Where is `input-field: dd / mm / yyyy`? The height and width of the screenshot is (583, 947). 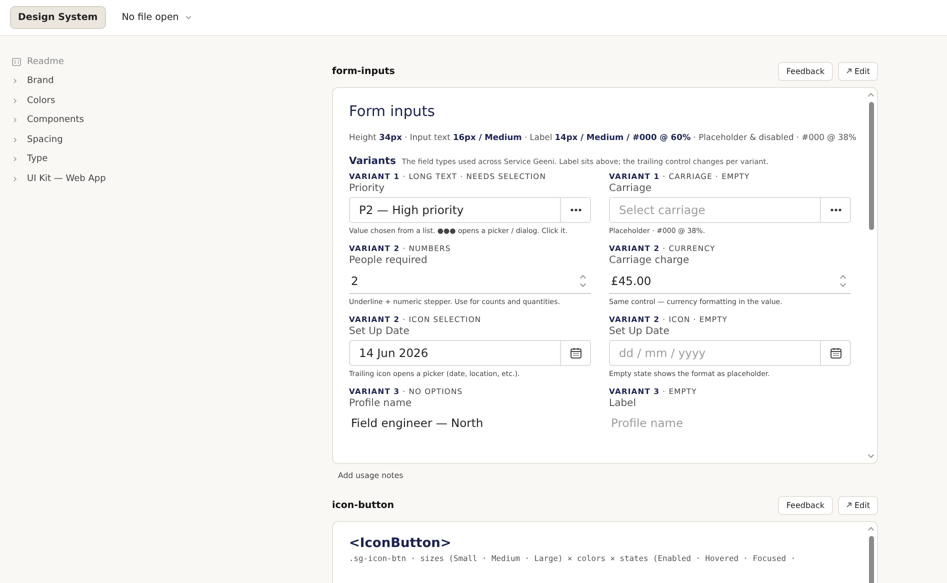
input-field: dd / mm / yyyy is located at coordinates (730, 353).